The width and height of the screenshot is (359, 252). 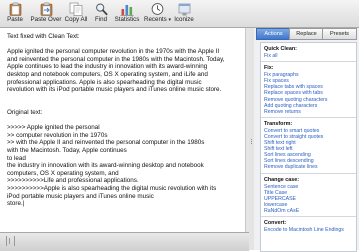 I want to click on action-link: Remove duplicate lines, so click(x=291, y=167).